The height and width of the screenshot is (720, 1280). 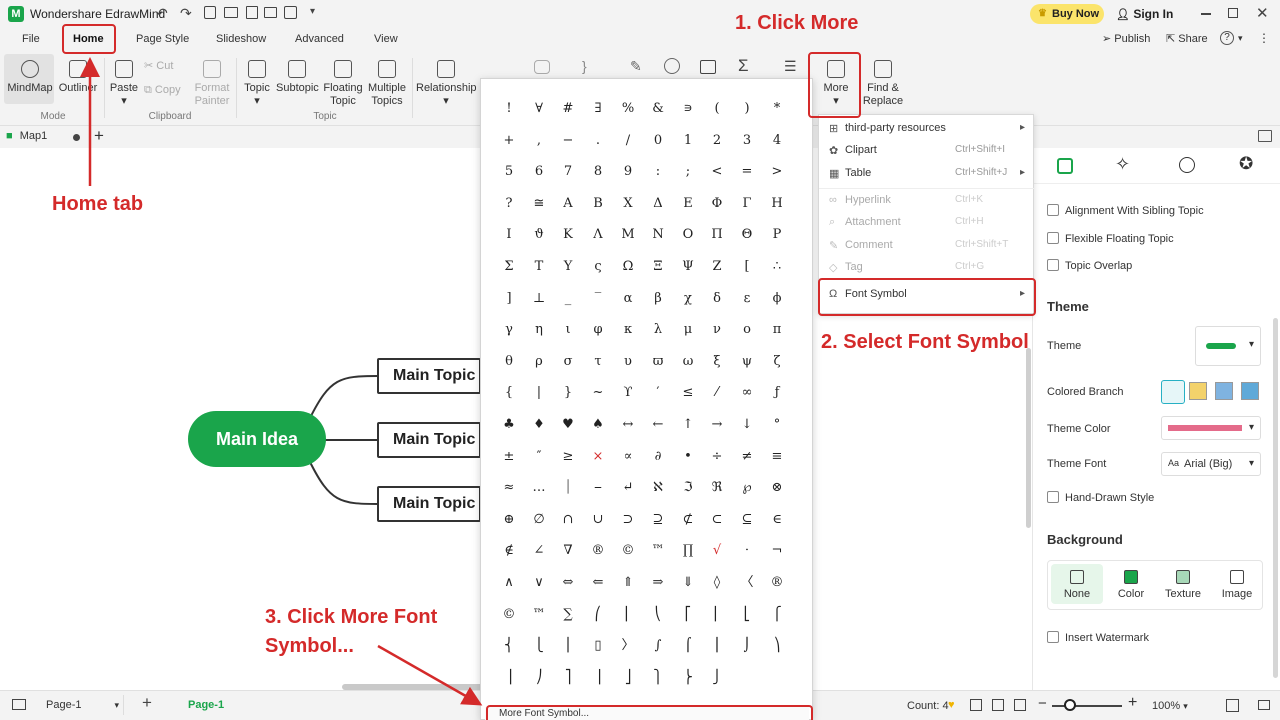 What do you see at coordinates (658, 235) in the screenshot?
I see `symbol-cell: Ν` at bounding box center [658, 235].